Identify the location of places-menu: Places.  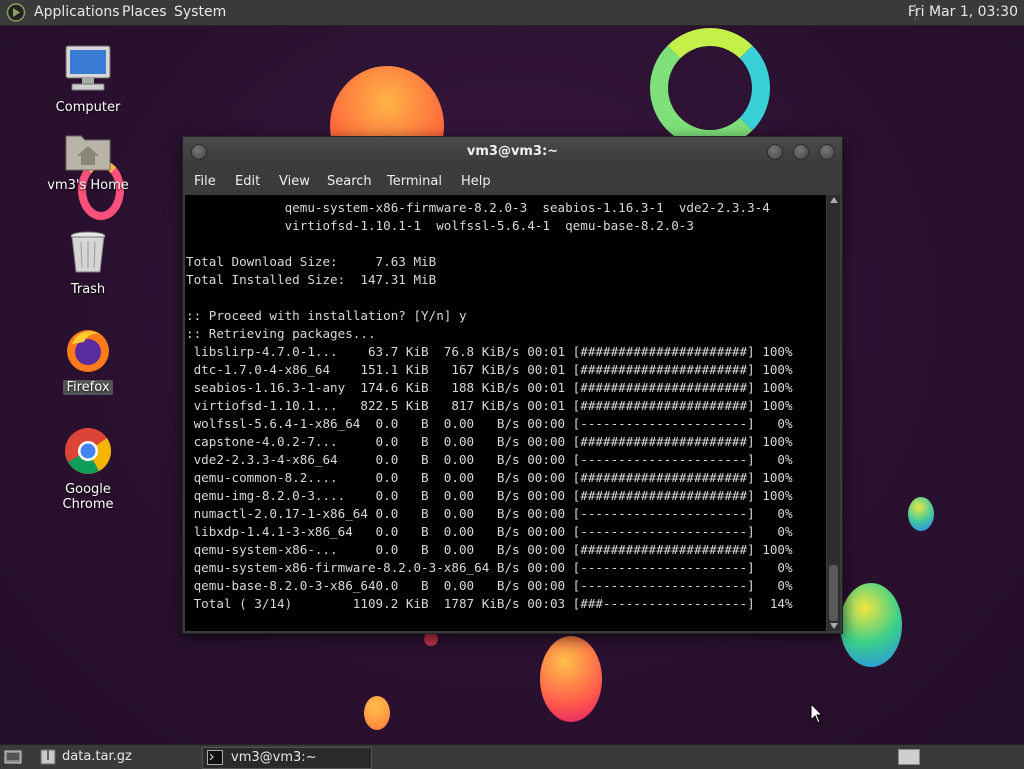
(144, 12).